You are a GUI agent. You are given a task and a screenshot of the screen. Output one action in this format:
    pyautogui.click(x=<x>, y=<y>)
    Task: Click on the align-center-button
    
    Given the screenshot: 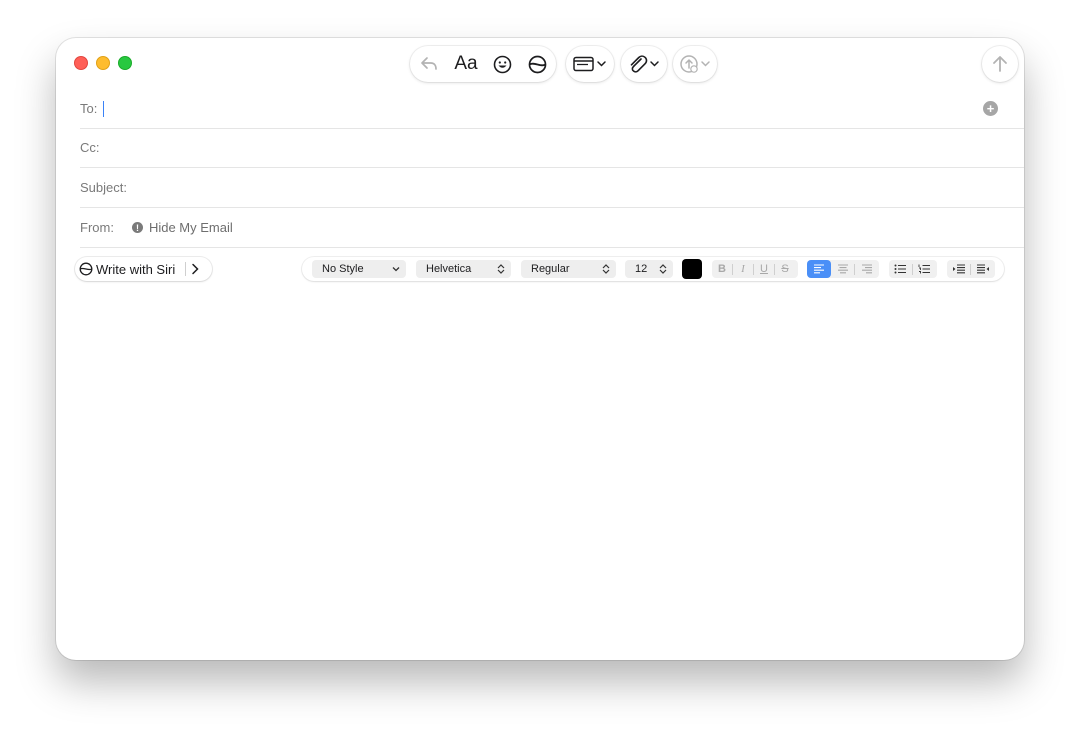 What is the action you would take?
    pyautogui.click(x=842, y=269)
    